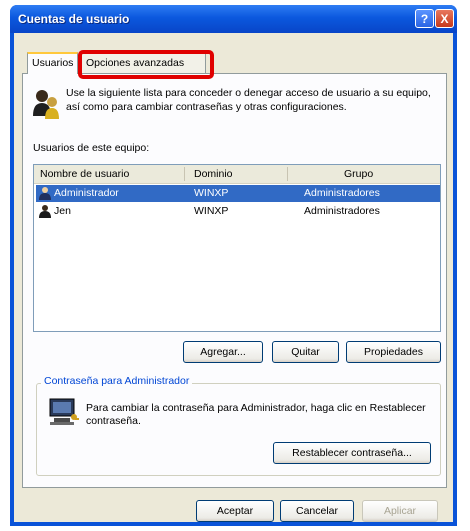  What do you see at coordinates (317, 511) in the screenshot?
I see `cancel-button: Cancelar` at bounding box center [317, 511].